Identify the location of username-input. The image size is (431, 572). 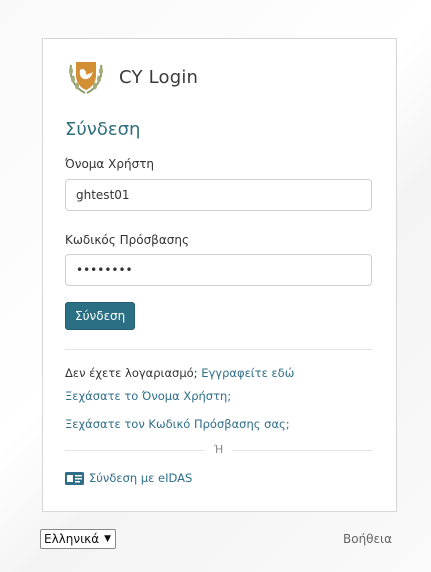
(218, 195).